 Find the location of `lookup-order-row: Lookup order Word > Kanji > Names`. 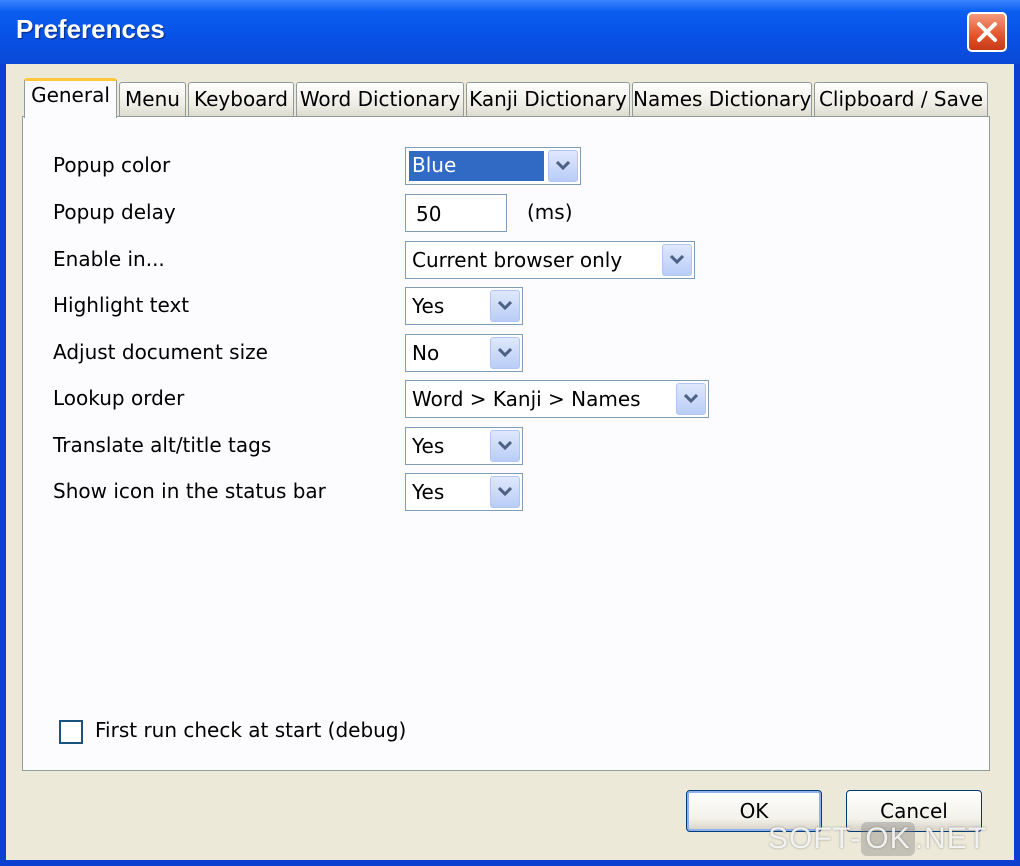

lookup-order-row: Lookup order Word > Kanji > Names is located at coordinates (503, 400).